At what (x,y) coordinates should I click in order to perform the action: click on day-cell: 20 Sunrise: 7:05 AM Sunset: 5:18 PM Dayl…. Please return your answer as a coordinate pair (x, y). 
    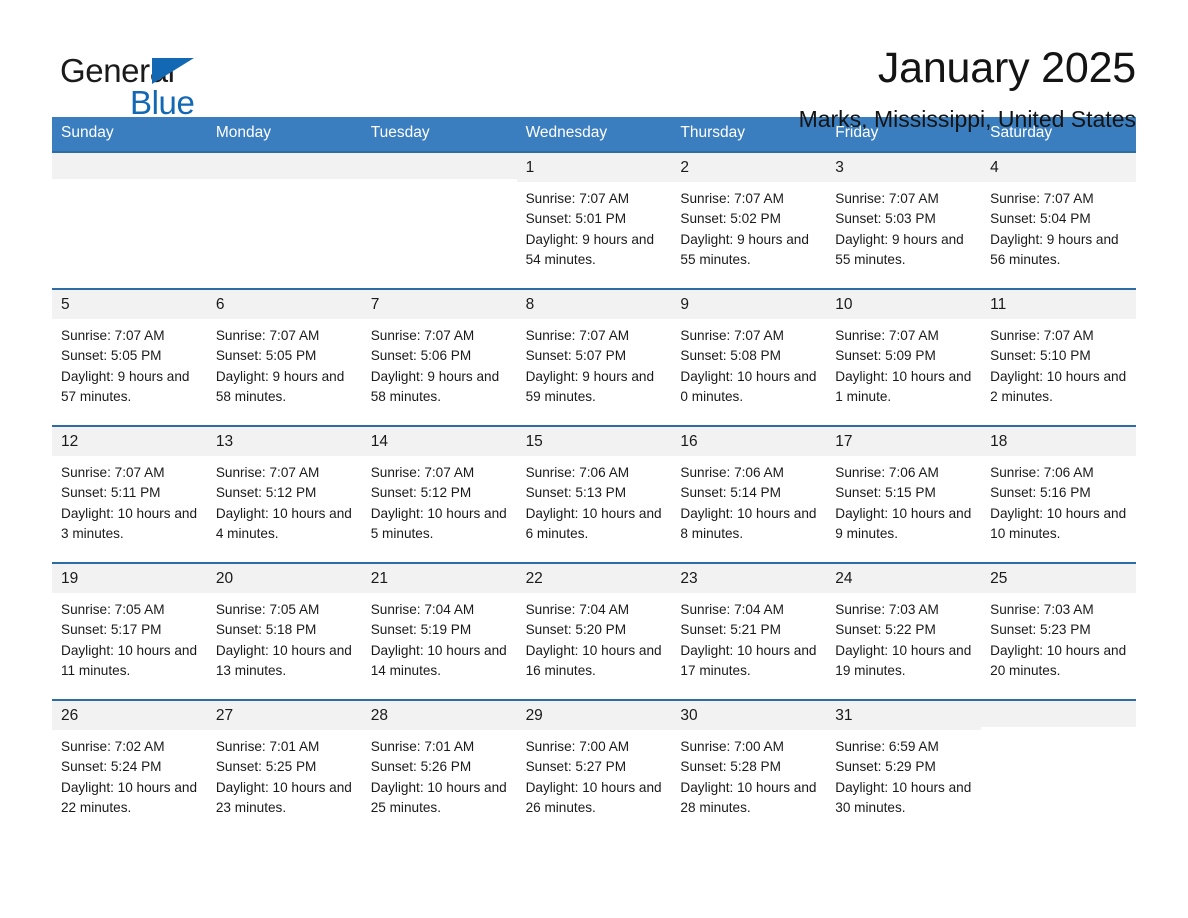
    Looking at the image, I should click on (284, 631).